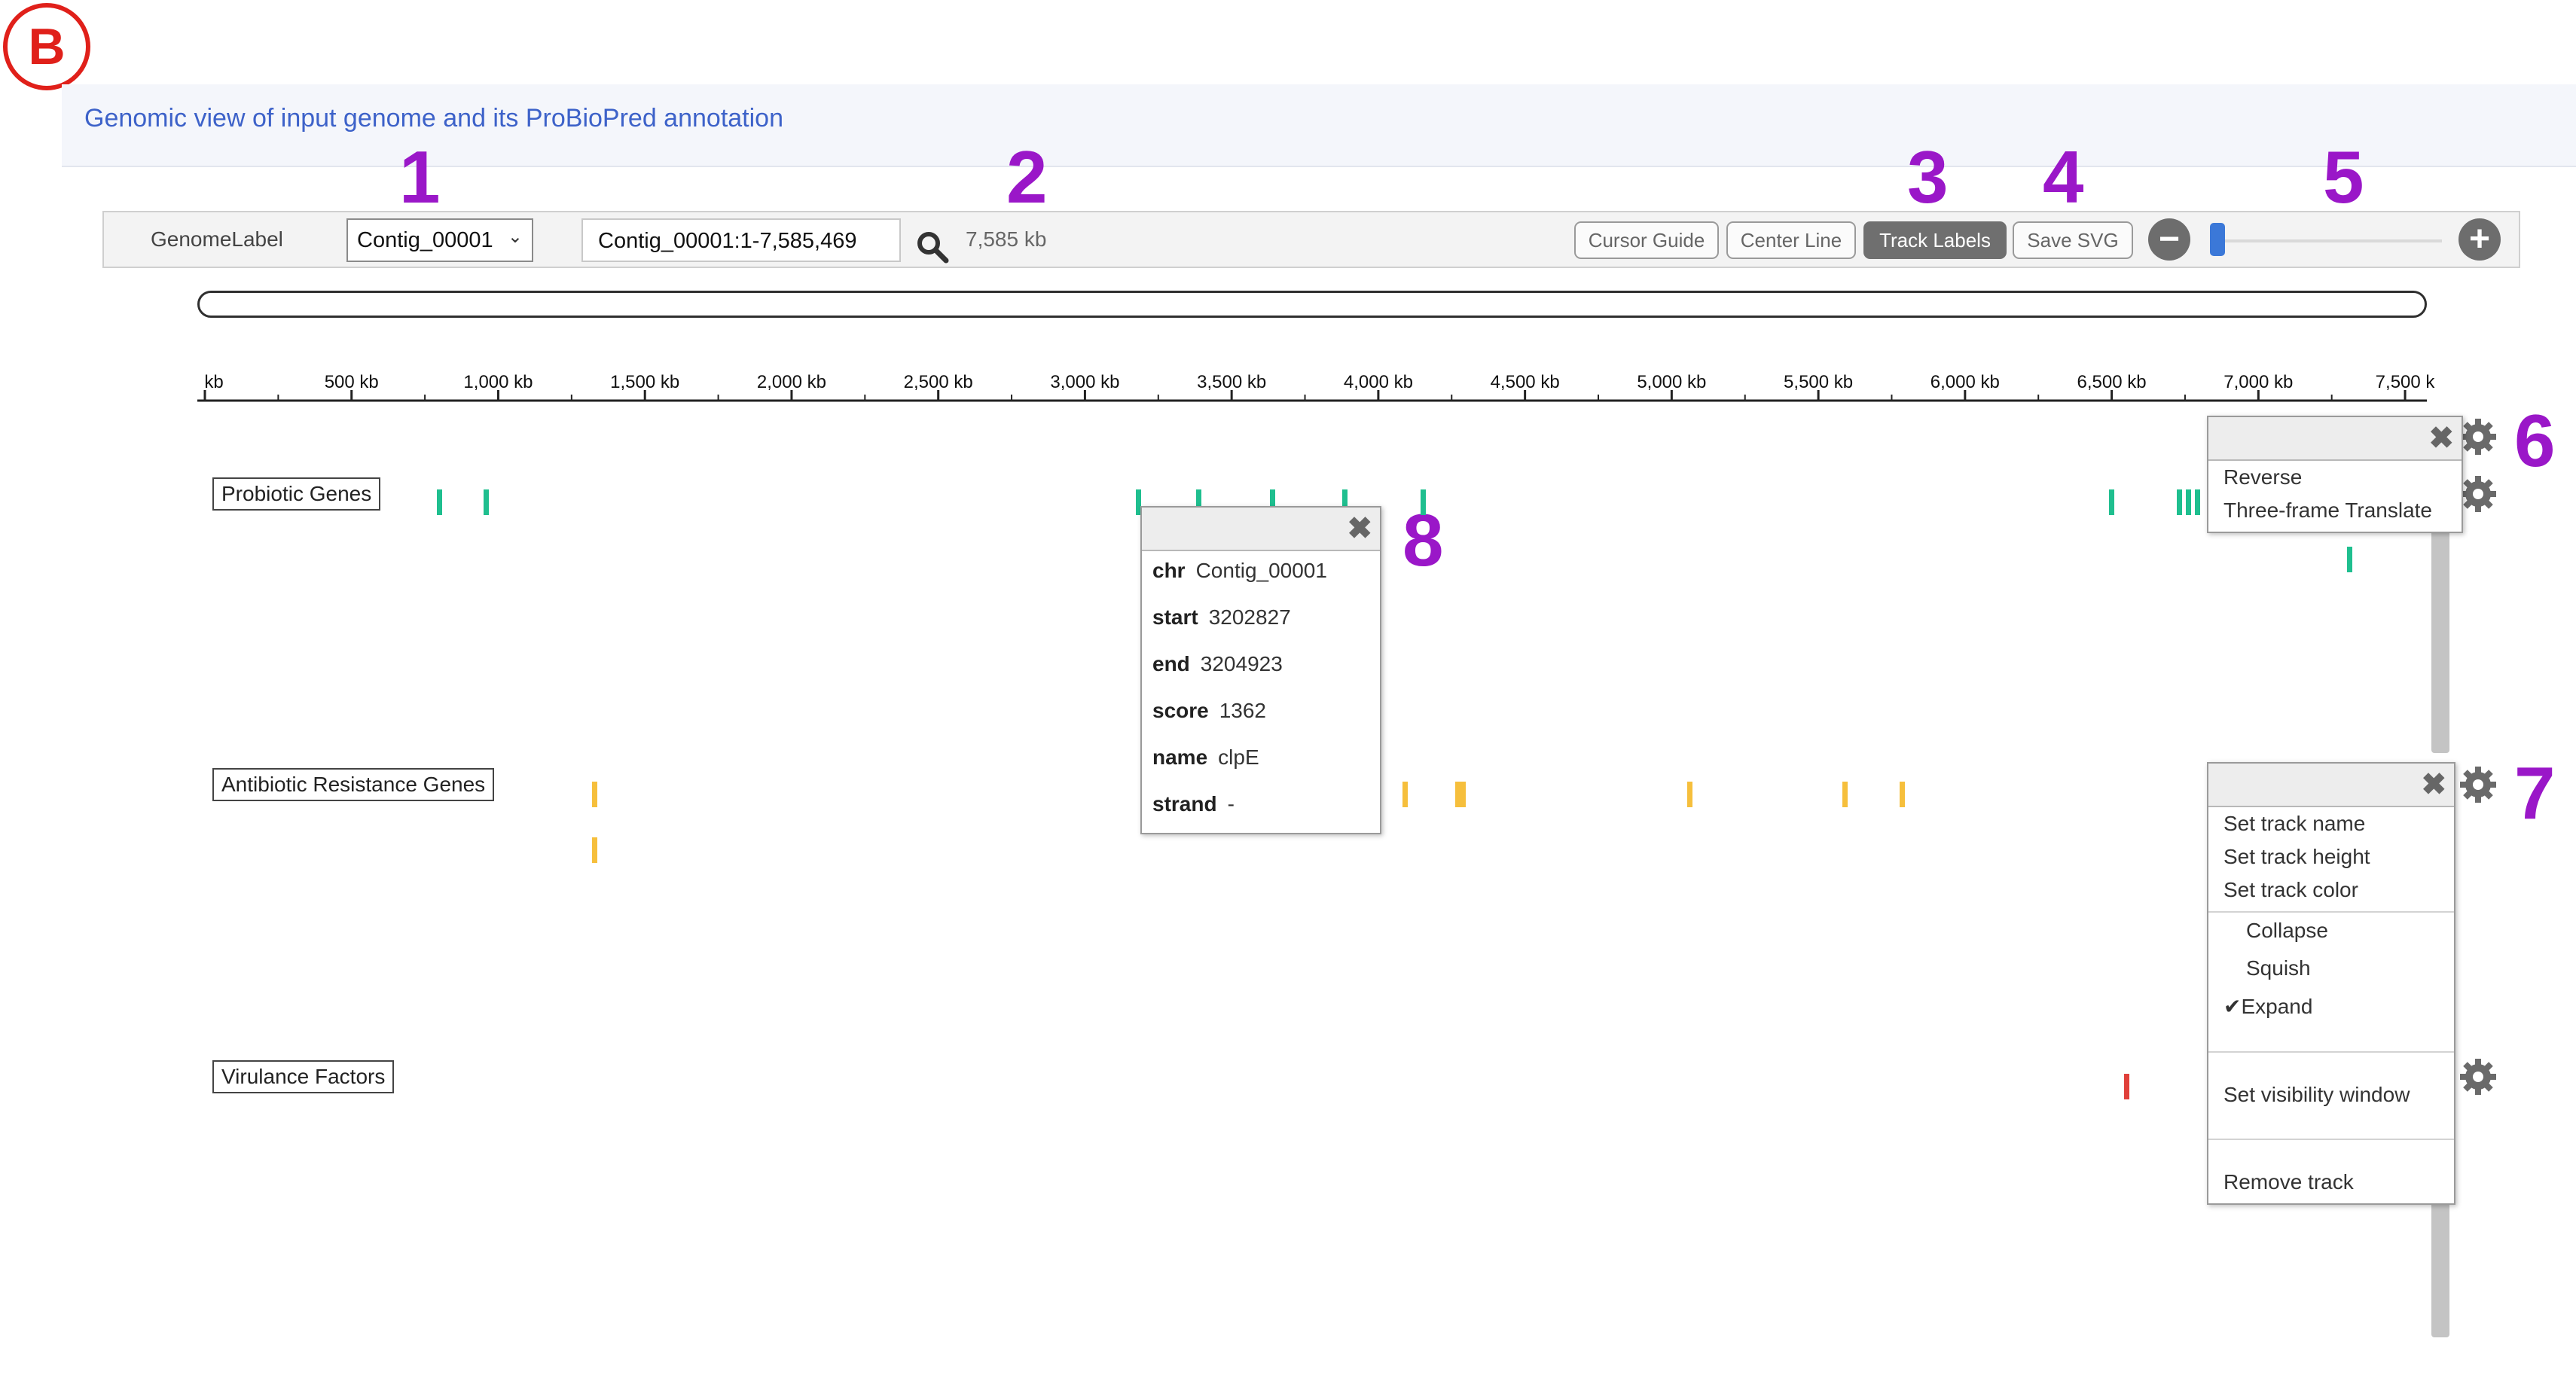 The width and height of the screenshot is (2576, 1375). Describe the element at coordinates (2112, 382) in the screenshot. I see `ruler-tick-label: 6,500 kb` at that location.